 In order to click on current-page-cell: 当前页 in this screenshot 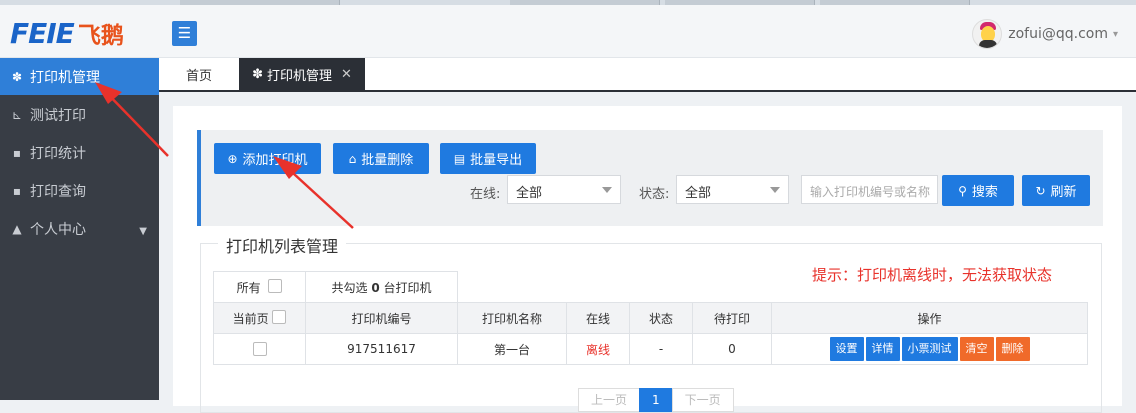, I will do `click(259, 318)`.